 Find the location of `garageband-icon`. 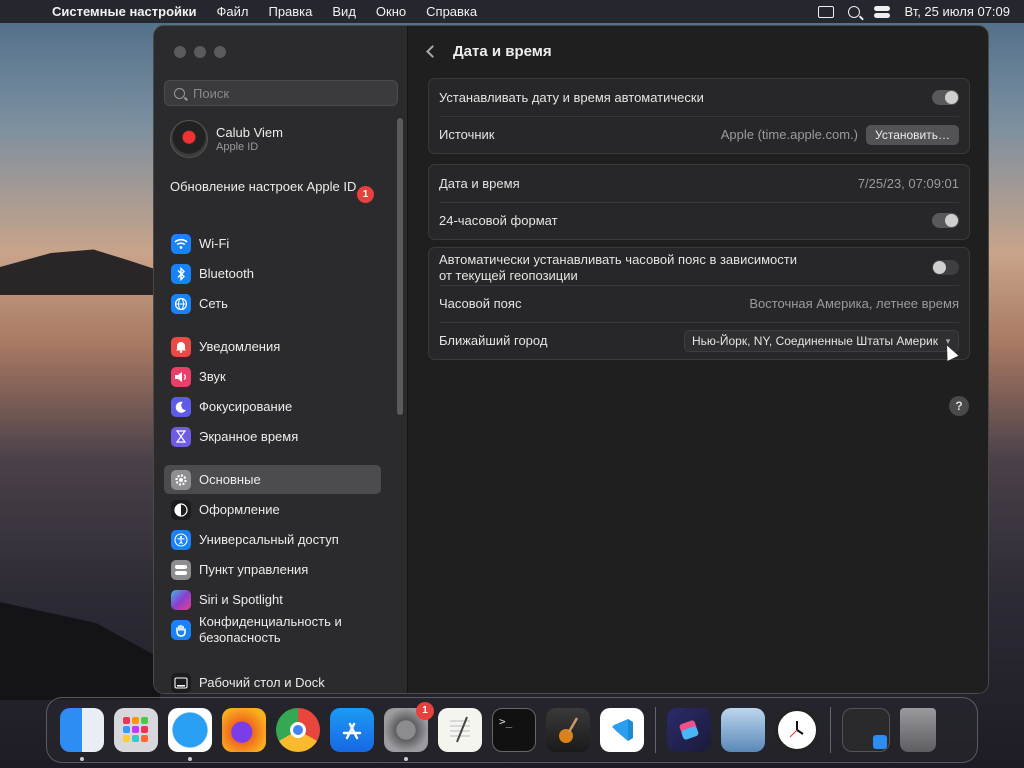

garageband-icon is located at coordinates (568, 730).